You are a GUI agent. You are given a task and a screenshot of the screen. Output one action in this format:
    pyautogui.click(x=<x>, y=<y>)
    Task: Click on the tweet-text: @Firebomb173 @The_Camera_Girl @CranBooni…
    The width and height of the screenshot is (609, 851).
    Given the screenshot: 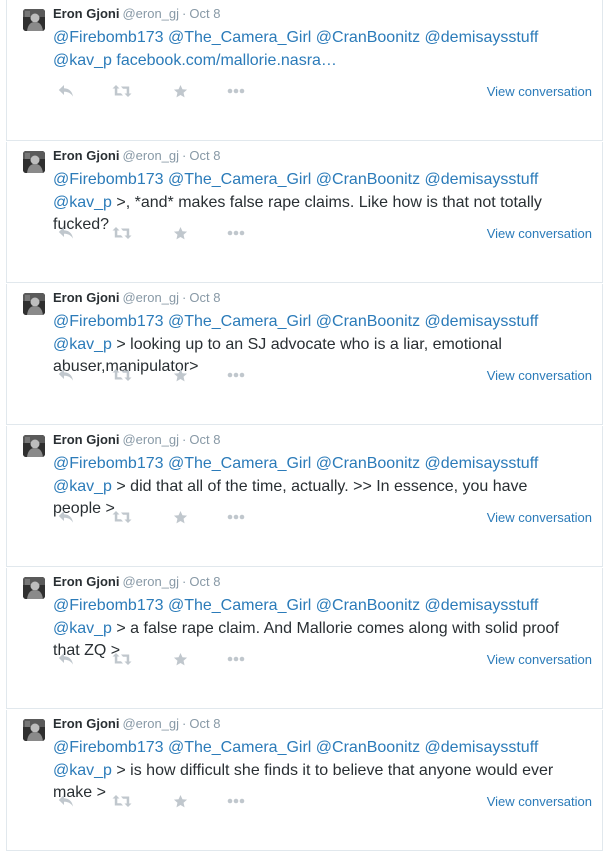 What is the action you would take?
    pyautogui.click(x=313, y=49)
    